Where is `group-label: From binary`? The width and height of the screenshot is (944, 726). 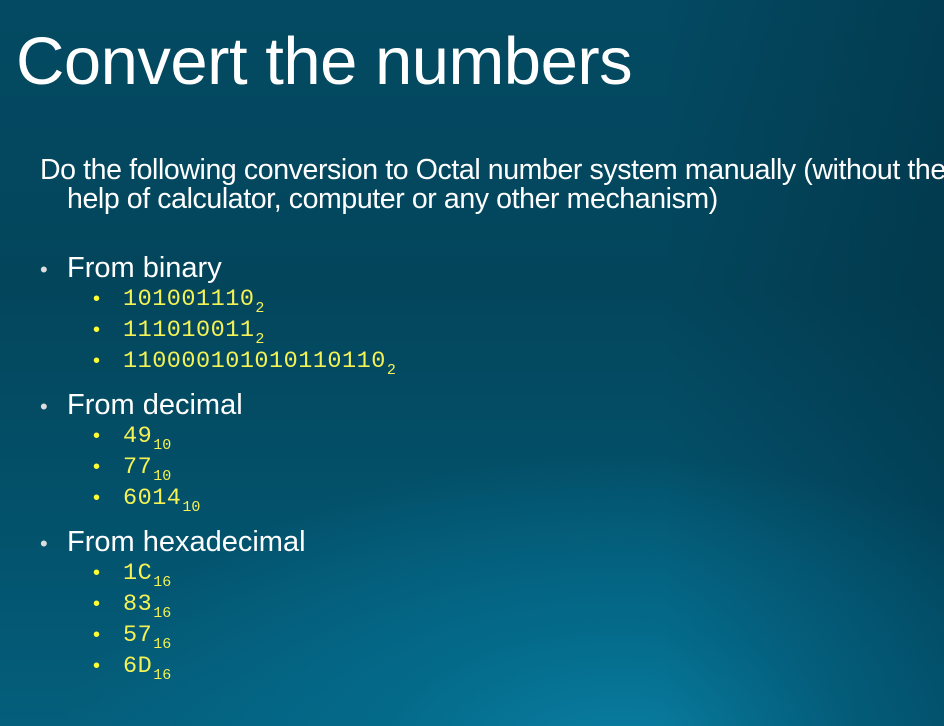
group-label: From binary is located at coordinates (144, 268).